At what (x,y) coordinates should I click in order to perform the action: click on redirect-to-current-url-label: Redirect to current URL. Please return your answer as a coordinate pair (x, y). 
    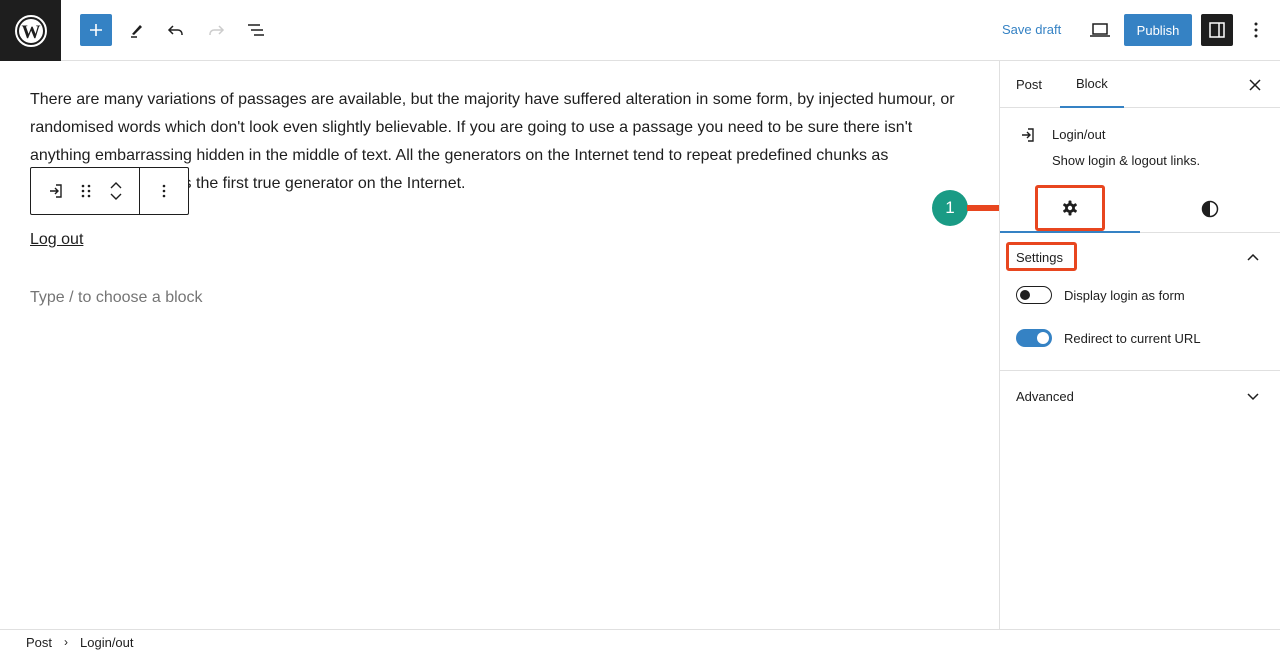
    Looking at the image, I should click on (1132, 338).